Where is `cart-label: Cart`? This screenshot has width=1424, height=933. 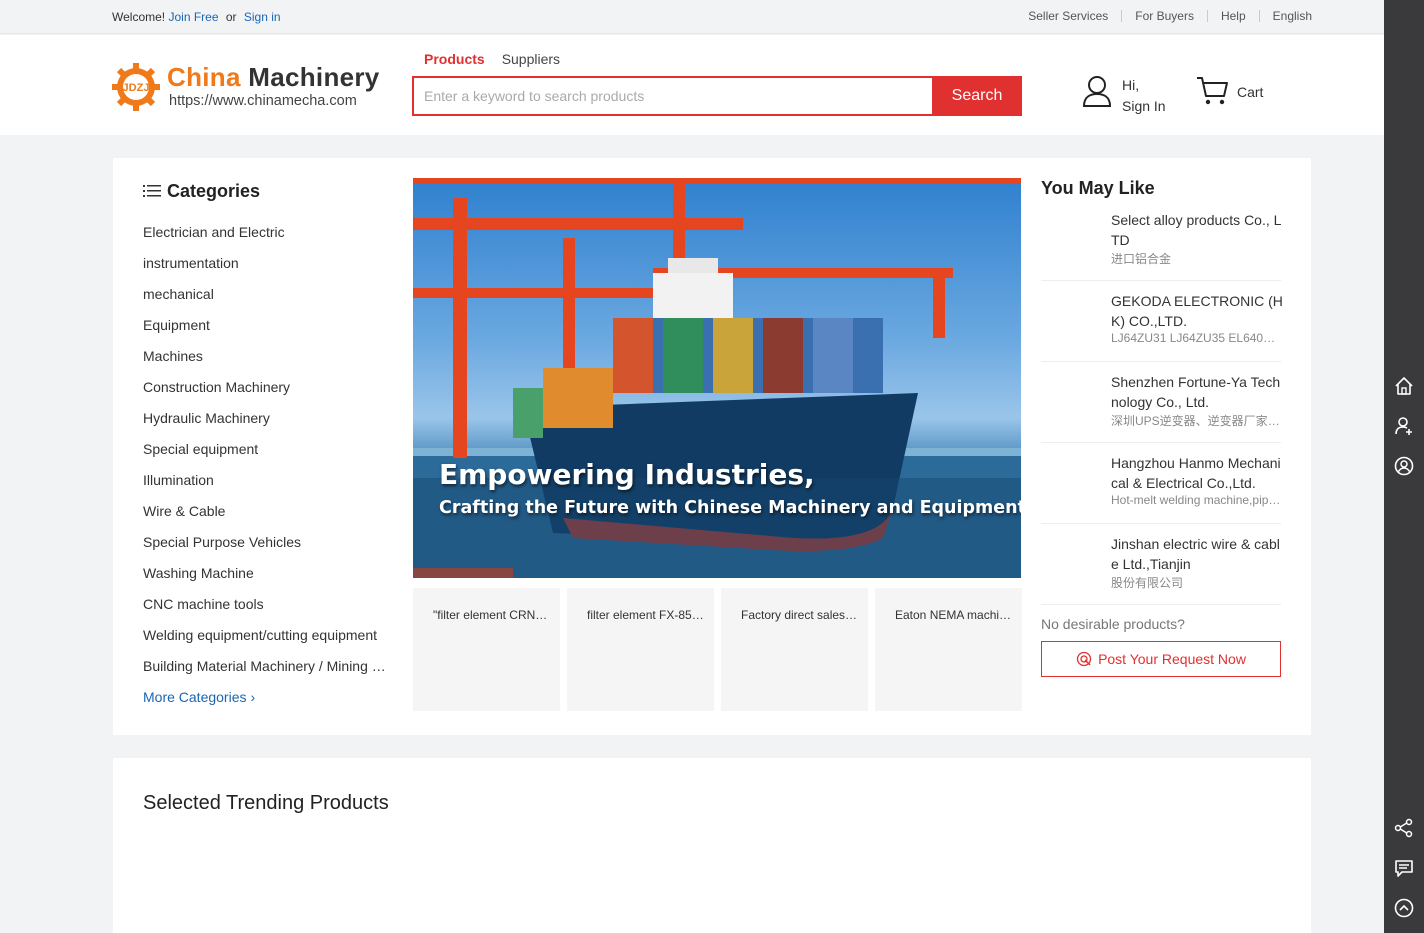 cart-label: Cart is located at coordinates (1250, 92).